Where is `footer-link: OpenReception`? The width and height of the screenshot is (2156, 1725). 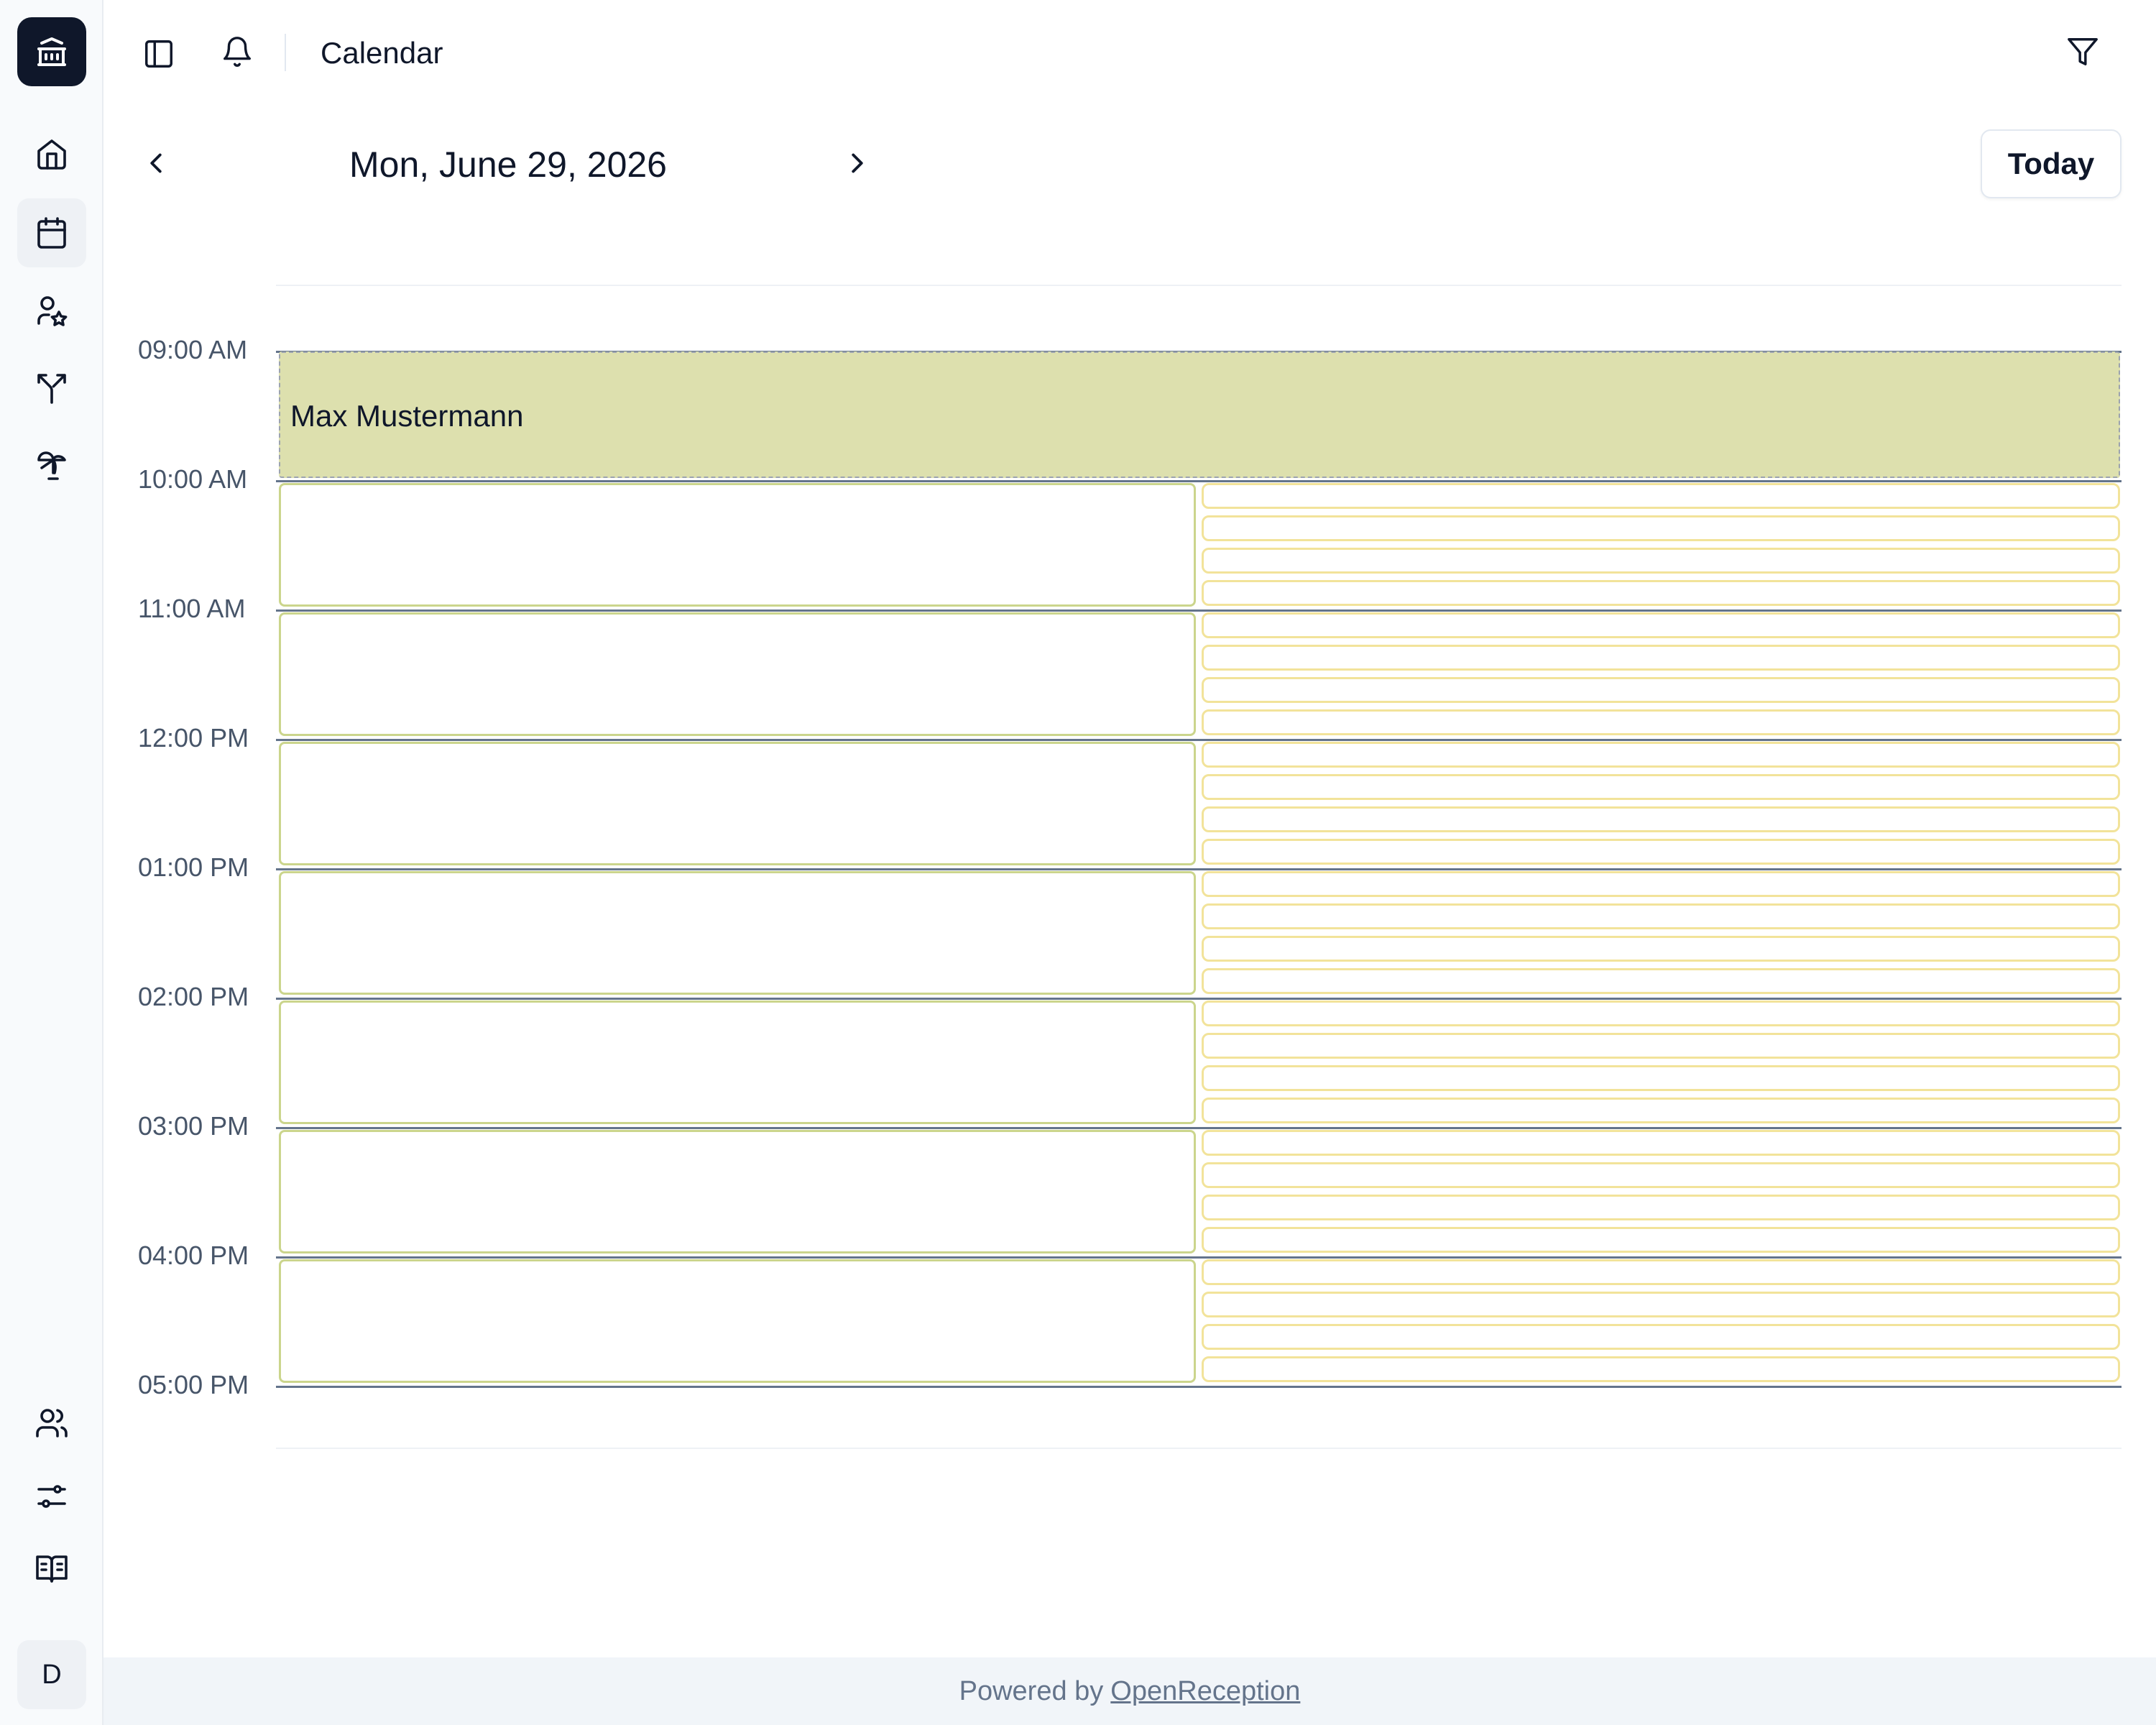
footer-link: OpenReception is located at coordinates (1205, 1691).